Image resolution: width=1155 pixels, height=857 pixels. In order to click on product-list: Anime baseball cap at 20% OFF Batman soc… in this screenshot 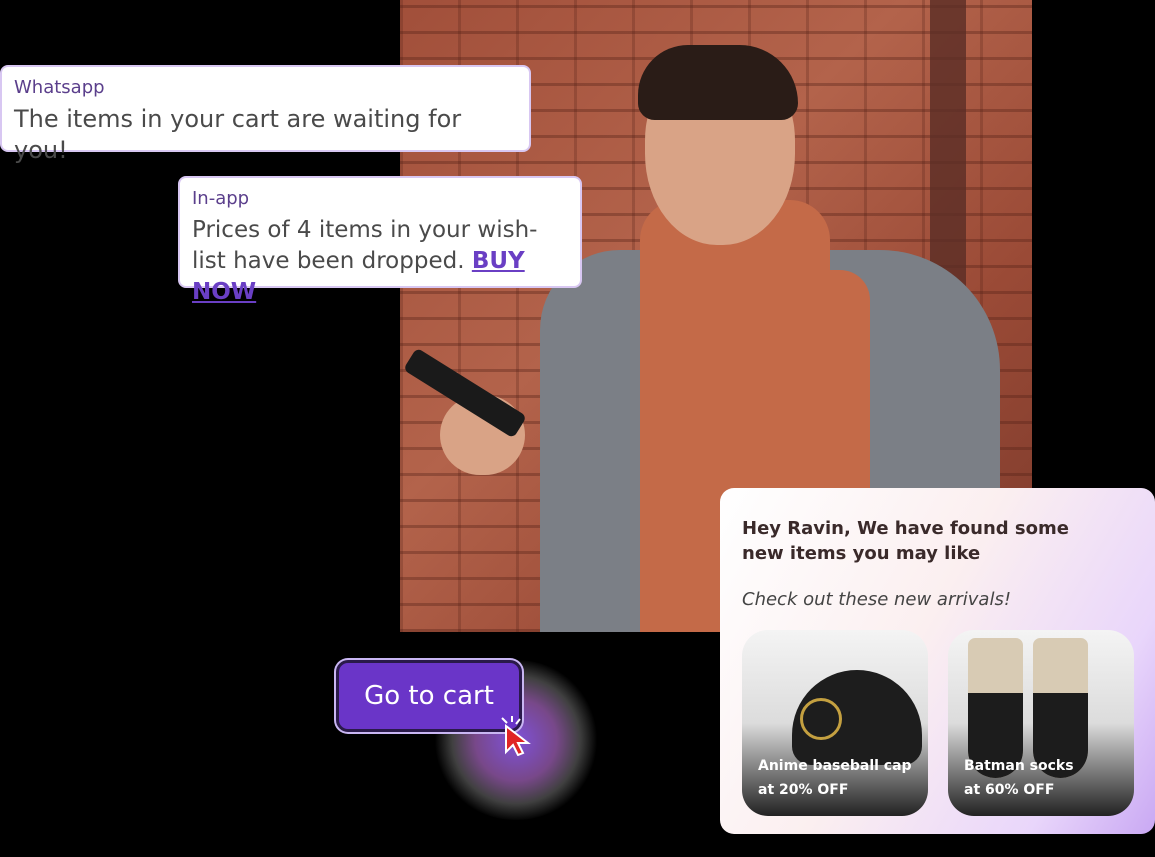, I will do `click(938, 723)`.